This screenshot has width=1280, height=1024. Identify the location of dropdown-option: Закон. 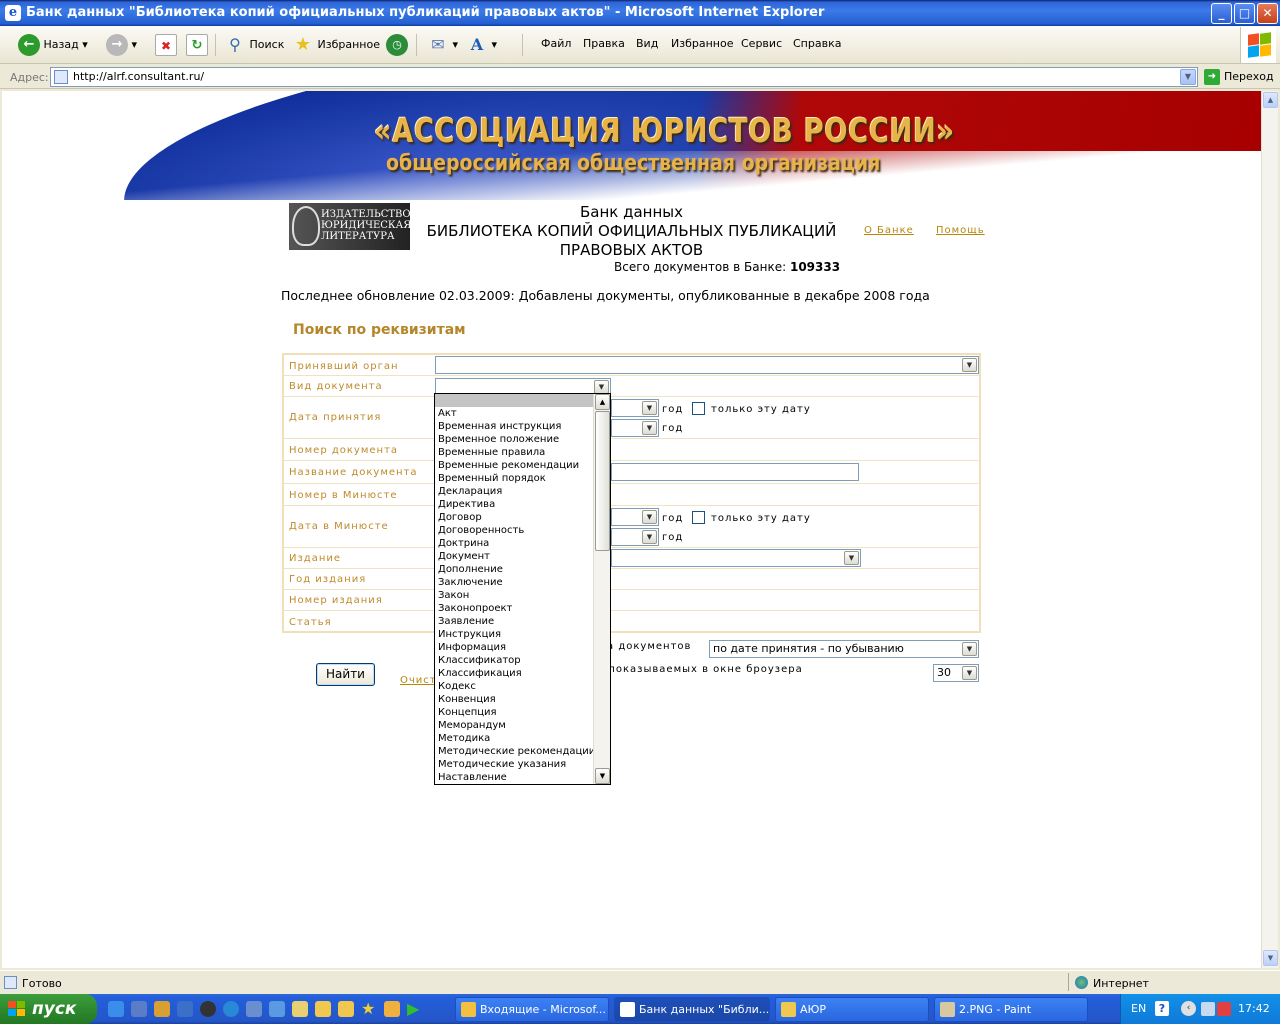
(514, 595).